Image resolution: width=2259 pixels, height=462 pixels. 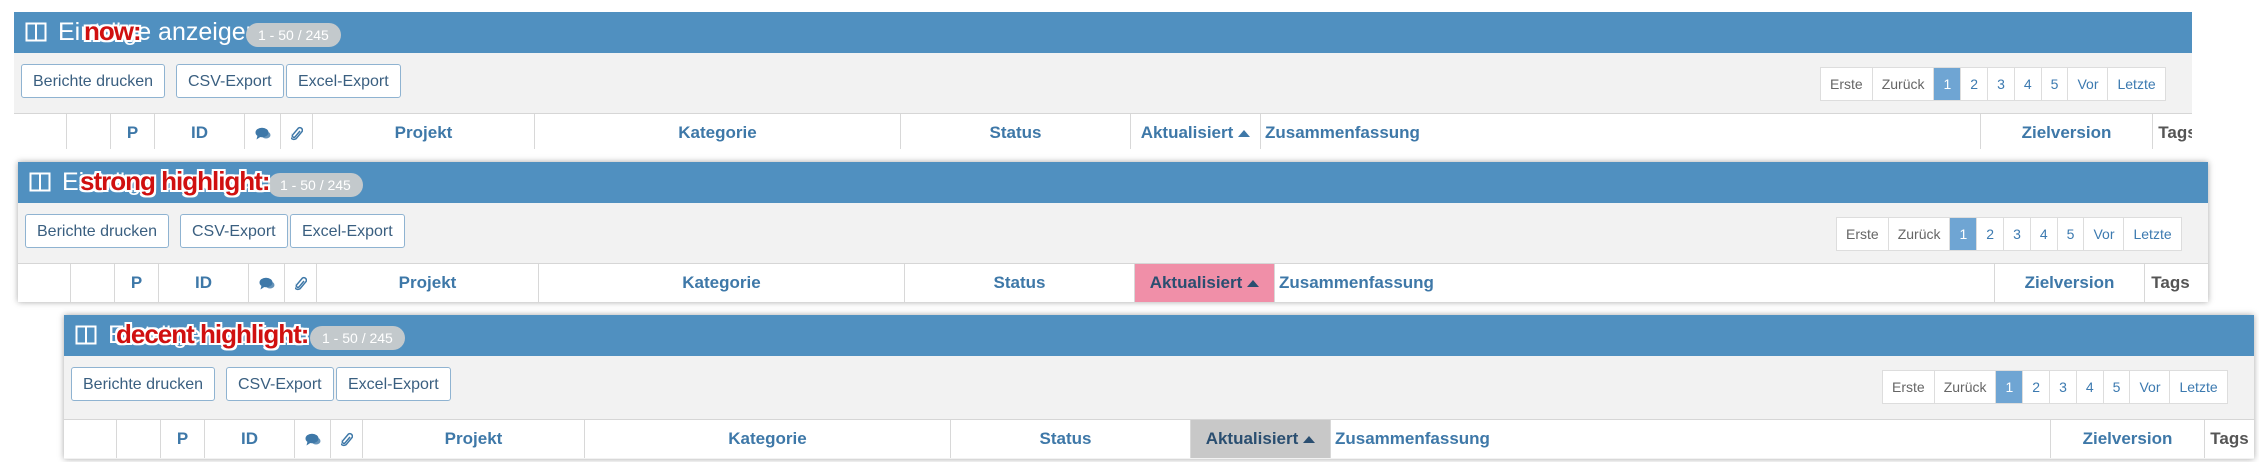 What do you see at coordinates (92, 283) in the screenshot?
I see `column-edit` at bounding box center [92, 283].